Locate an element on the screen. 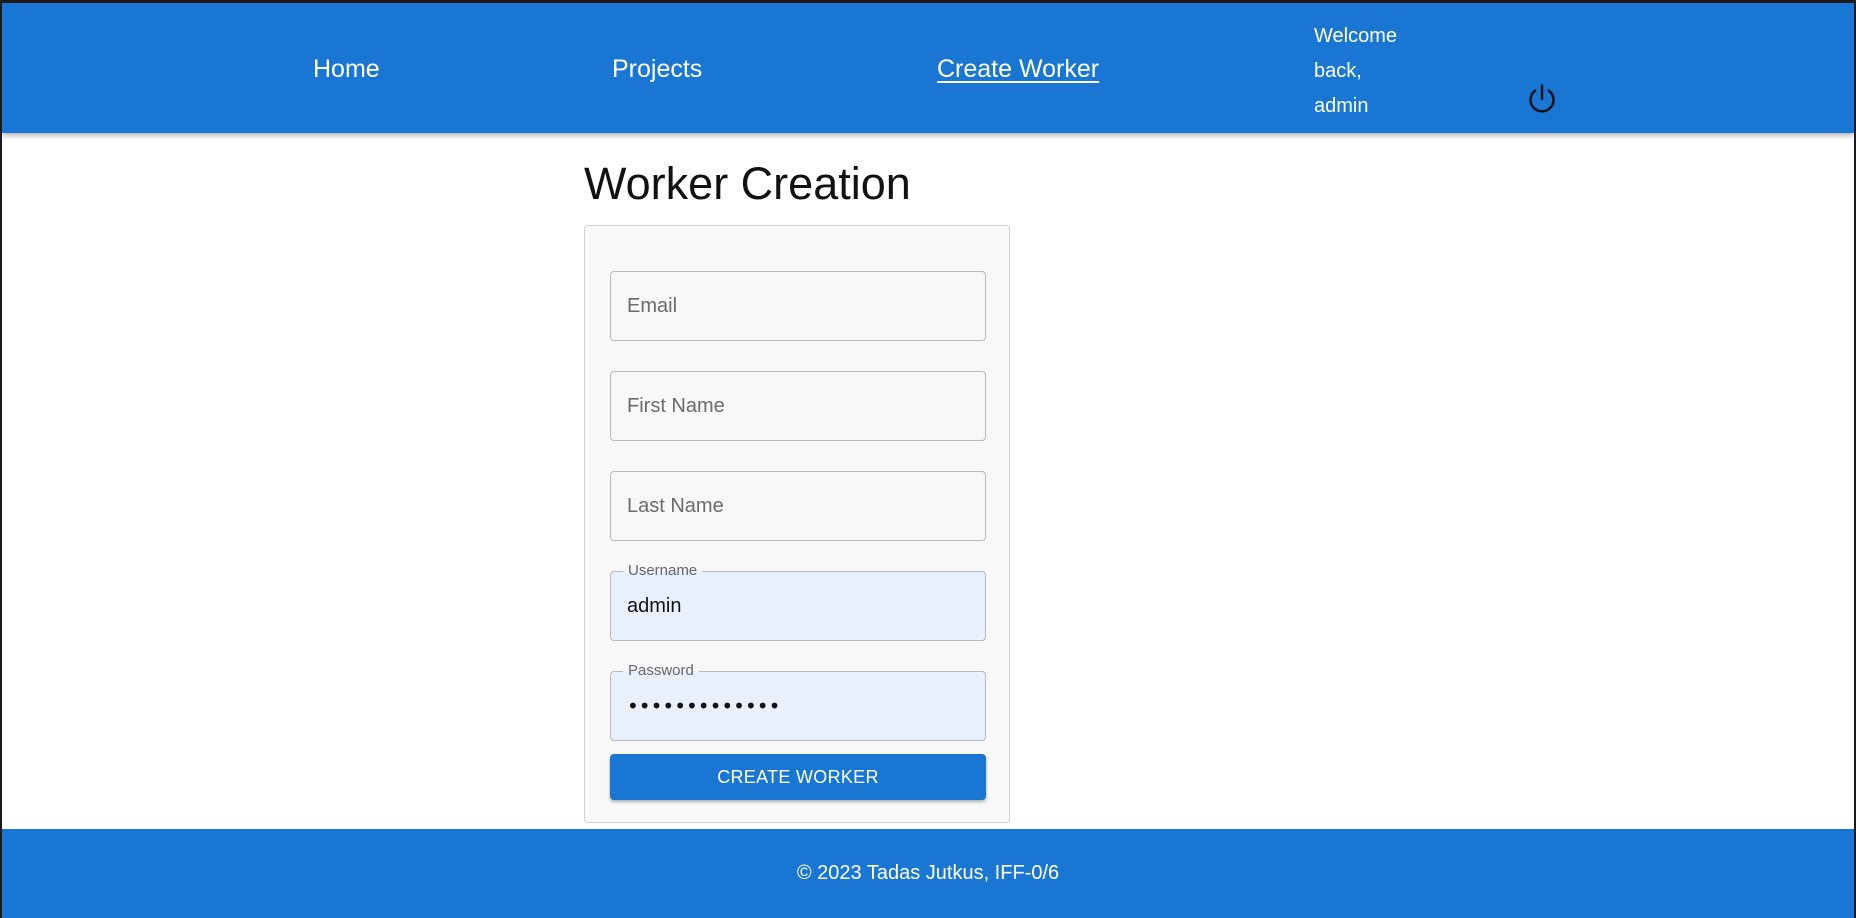 The width and height of the screenshot is (1856, 918). username-input is located at coordinates (798, 606).